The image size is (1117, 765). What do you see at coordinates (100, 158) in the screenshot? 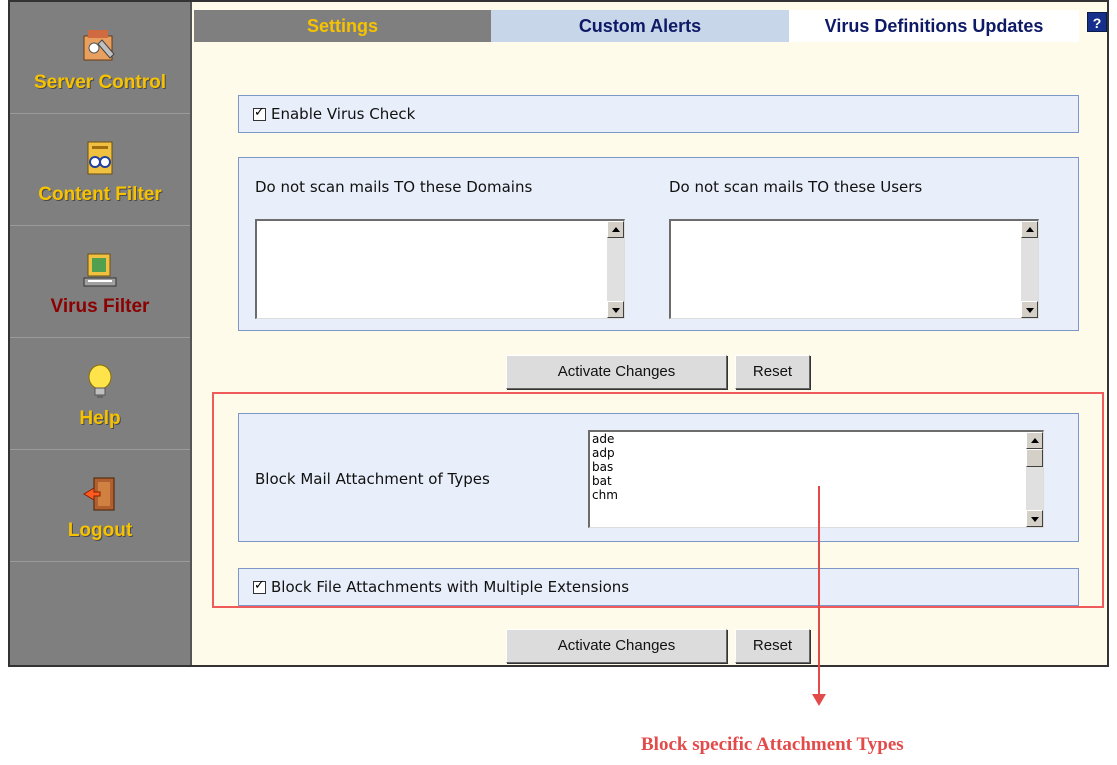
I see `content-filter-icon` at bounding box center [100, 158].